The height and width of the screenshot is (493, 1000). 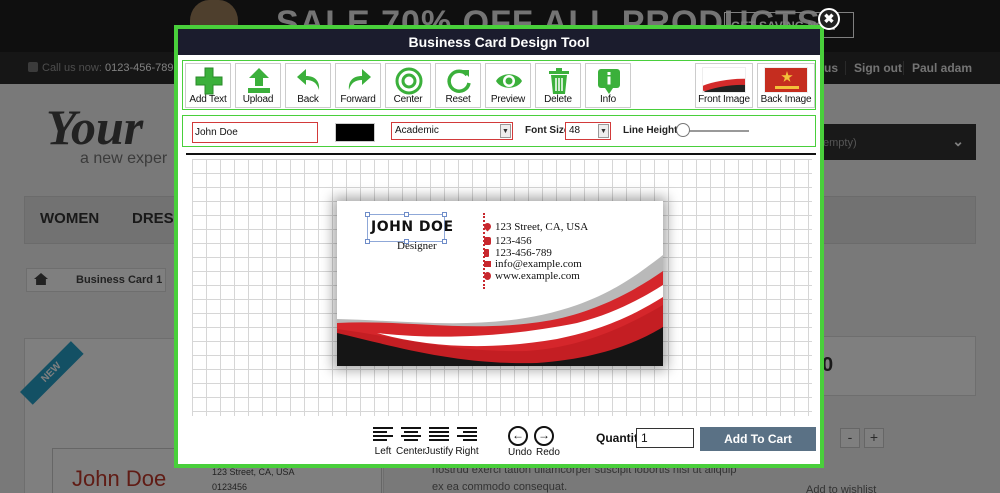 What do you see at coordinates (417, 130) in the screenshot?
I see `font-family-value: Academic` at bounding box center [417, 130].